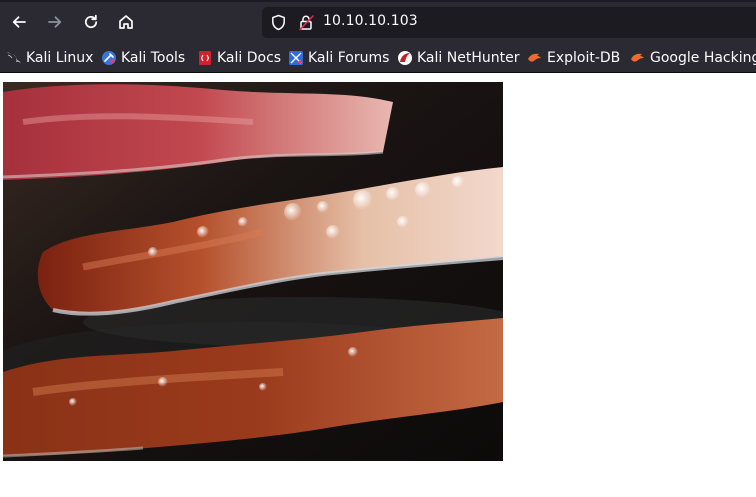 This screenshot has height=497, width=756. What do you see at coordinates (153, 57) in the screenshot?
I see `bookmark-label: Kali Tools` at bounding box center [153, 57].